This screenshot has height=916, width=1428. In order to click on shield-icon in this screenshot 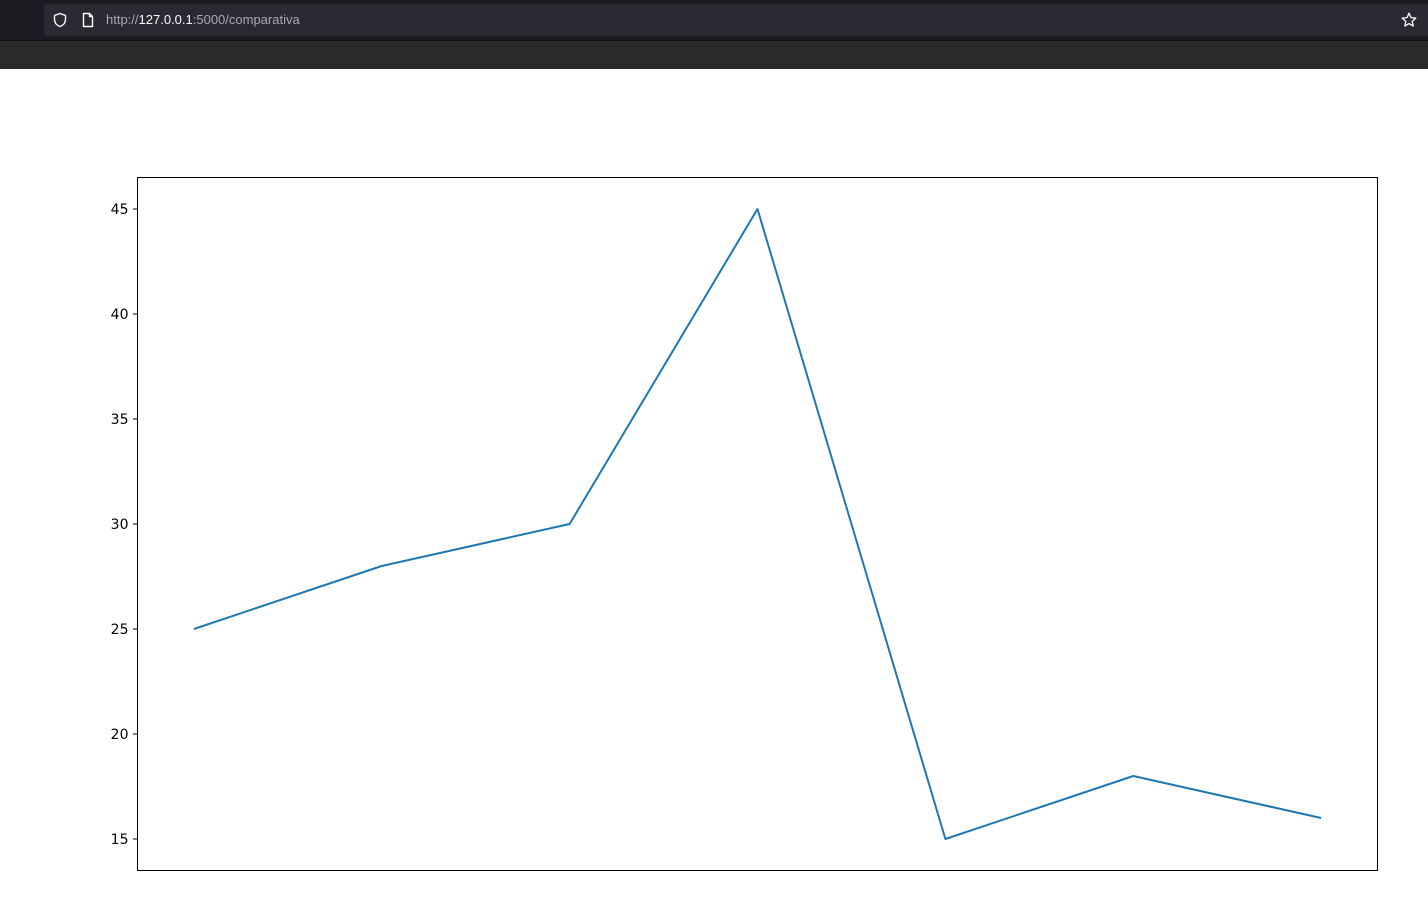, I will do `click(60, 20)`.